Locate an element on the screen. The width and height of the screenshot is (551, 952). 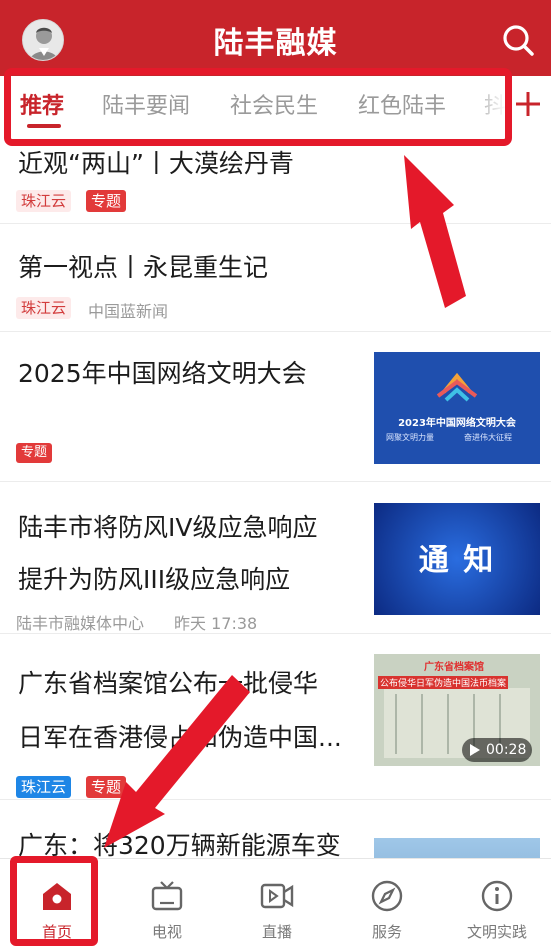
nav-service: 服务 is located at coordinates (387, 905).